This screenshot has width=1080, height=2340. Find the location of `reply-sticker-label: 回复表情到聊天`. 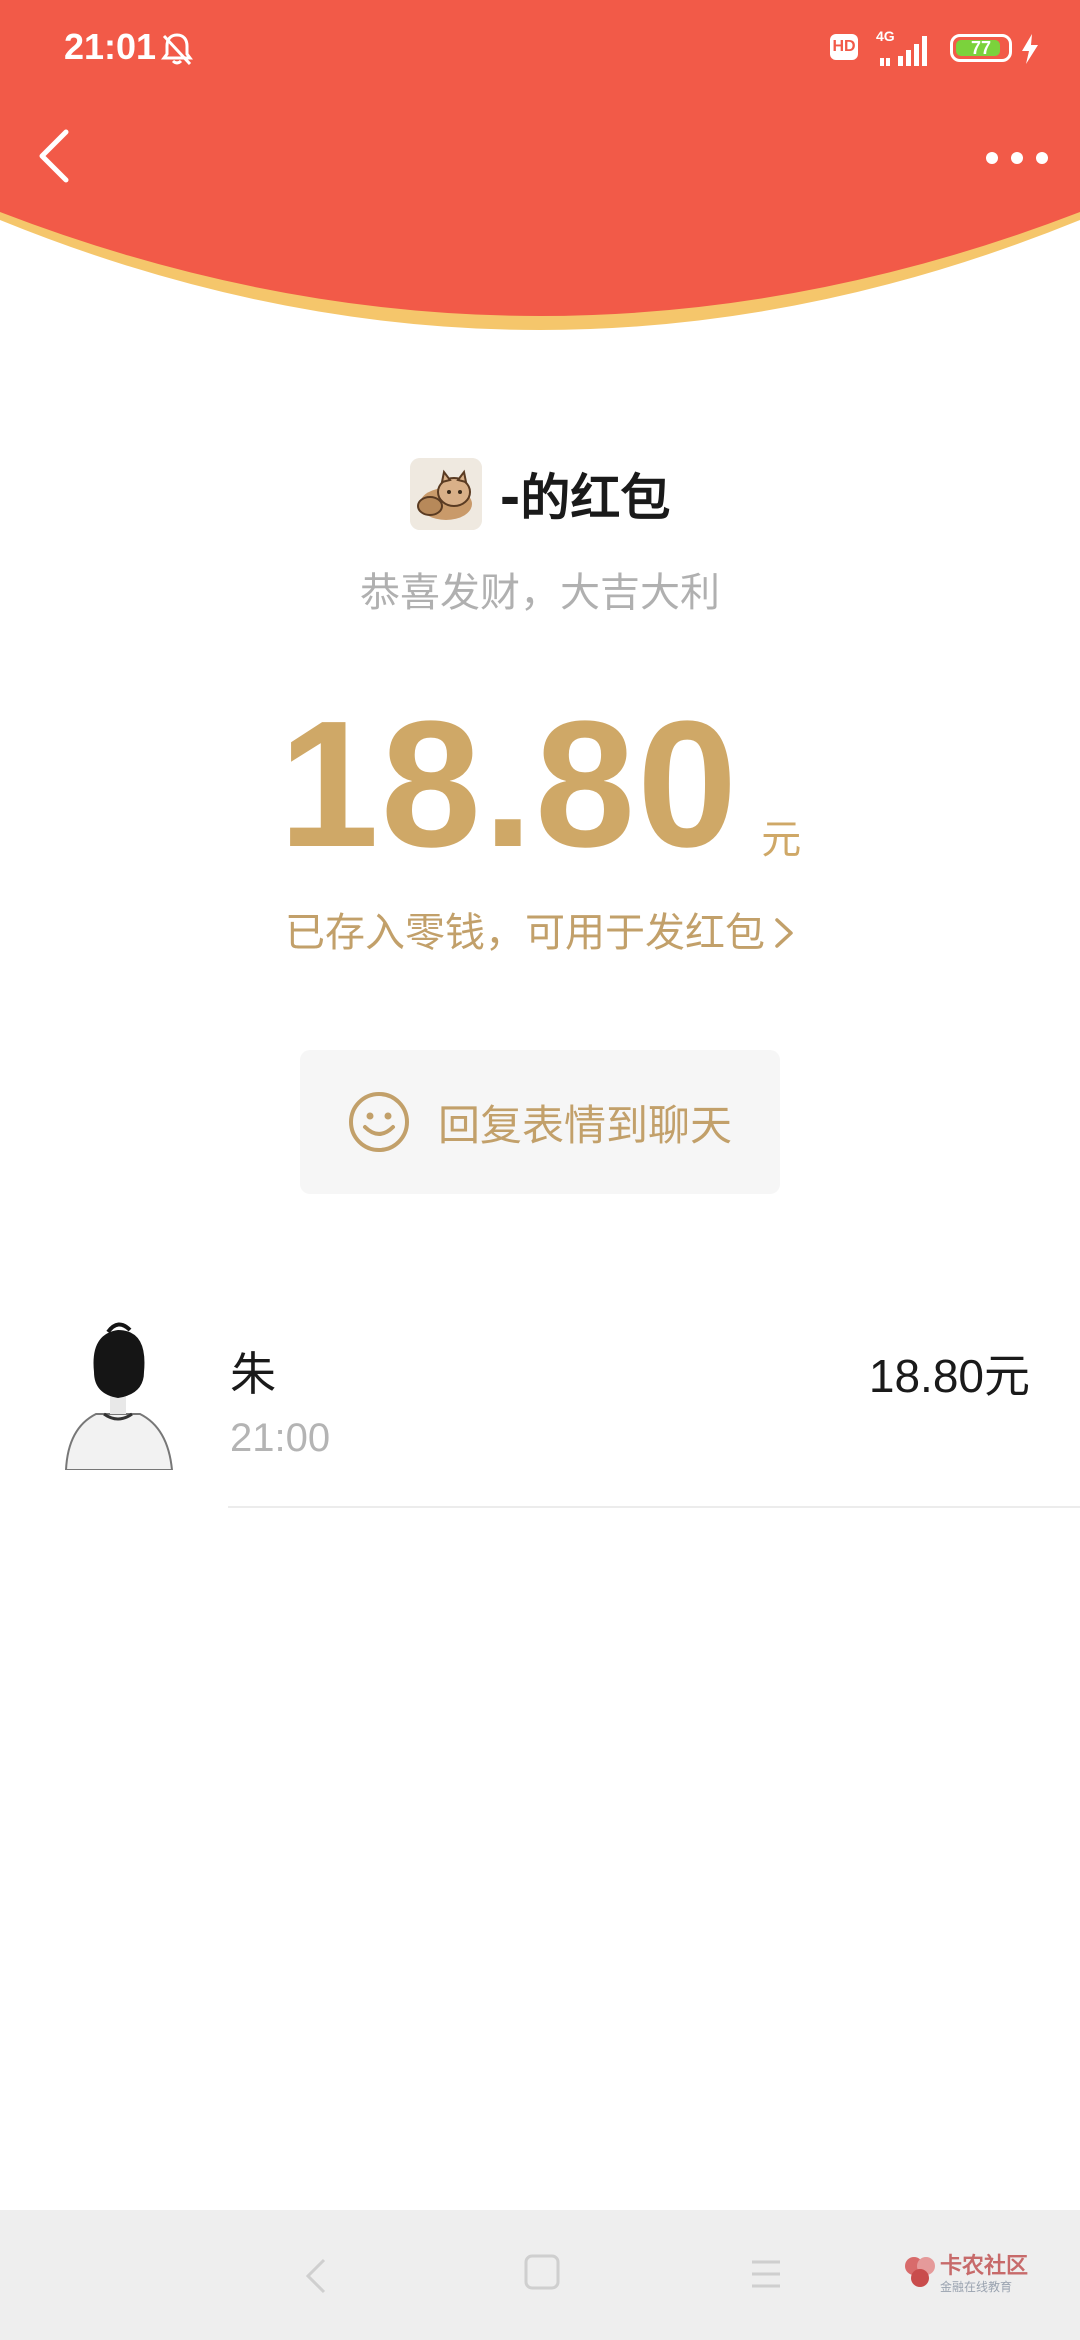

reply-sticker-label: 回复表情到聊天 is located at coordinates (584, 1125).